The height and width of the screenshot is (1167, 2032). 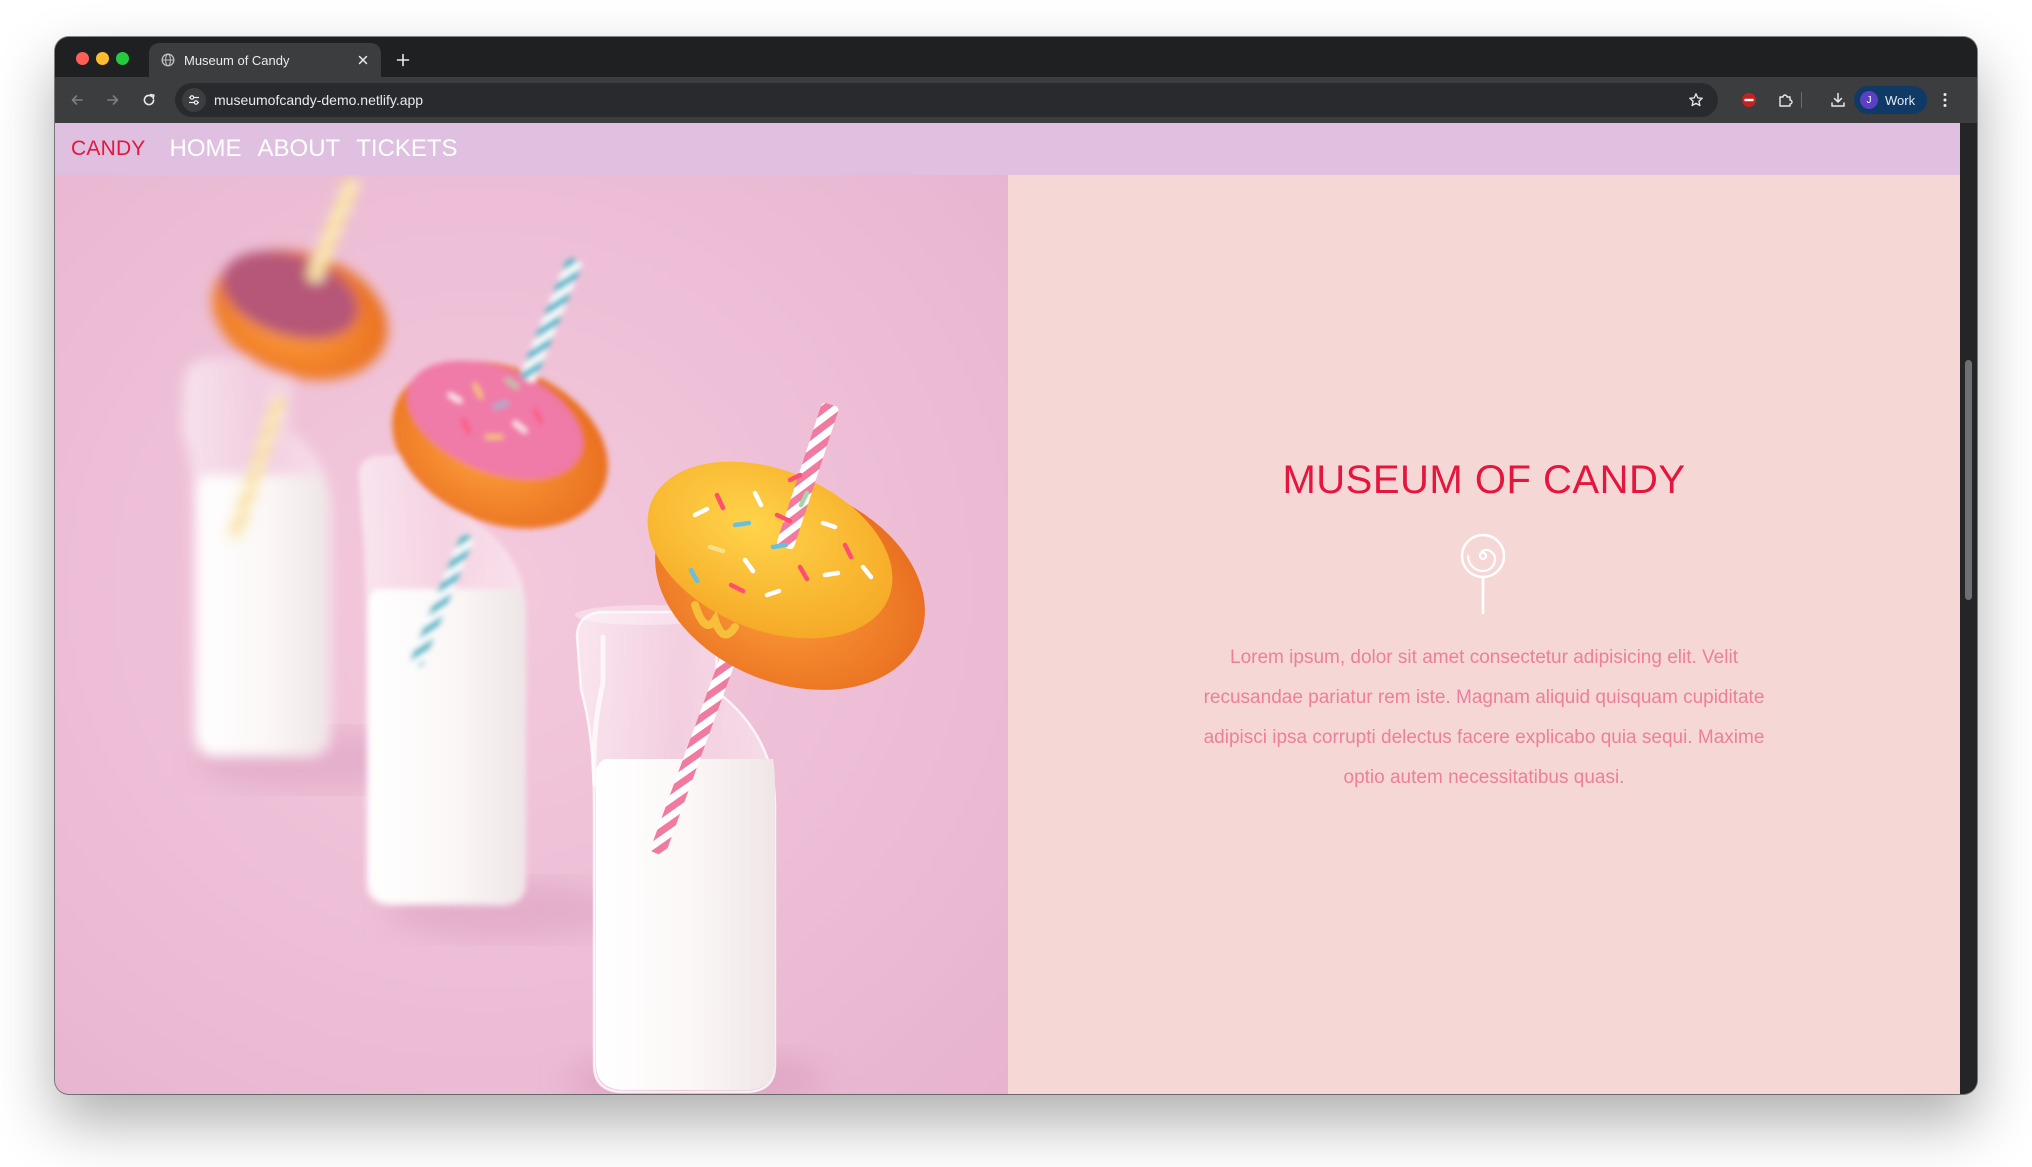 I want to click on close-window-button, so click(x=82, y=58).